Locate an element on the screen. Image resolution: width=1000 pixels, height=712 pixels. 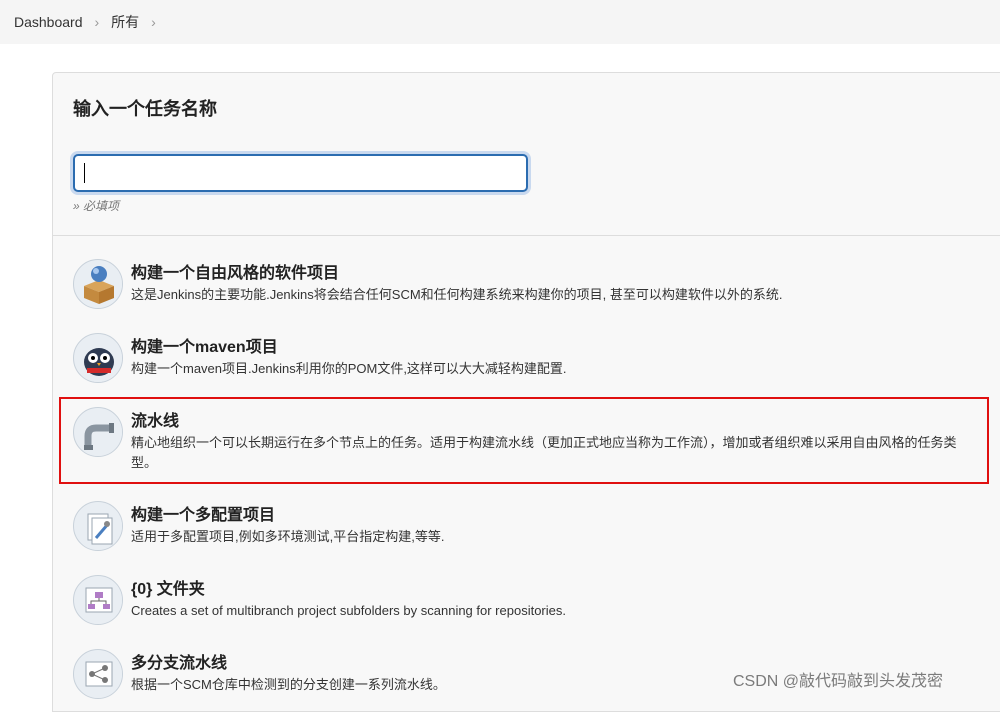
pipeline-highlight-box is located at coordinates (524, 440).